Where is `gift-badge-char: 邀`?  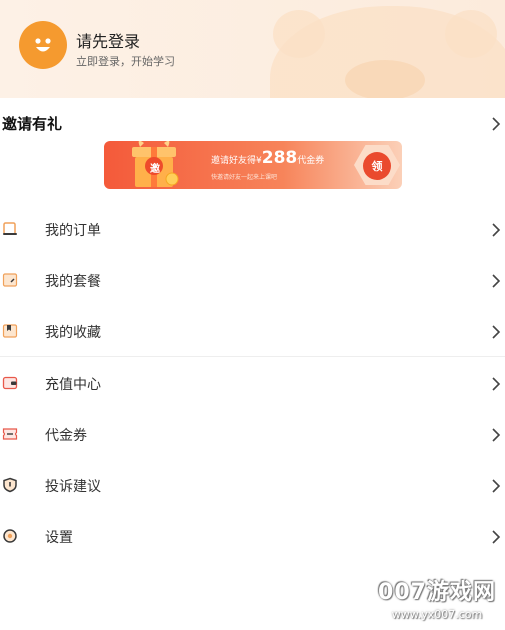 gift-badge-char: 邀 is located at coordinates (155, 169).